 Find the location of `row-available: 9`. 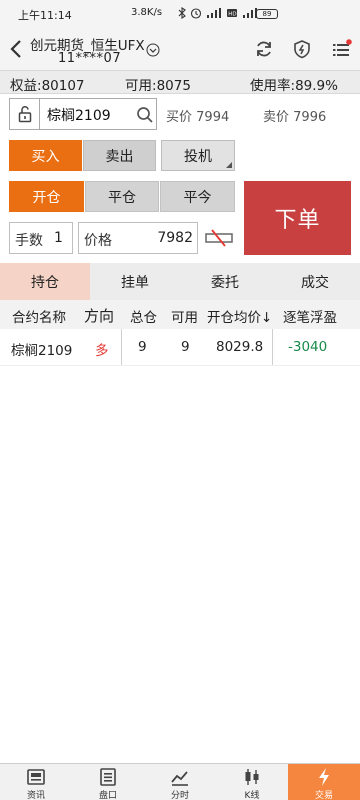

row-available: 9 is located at coordinates (185, 347).